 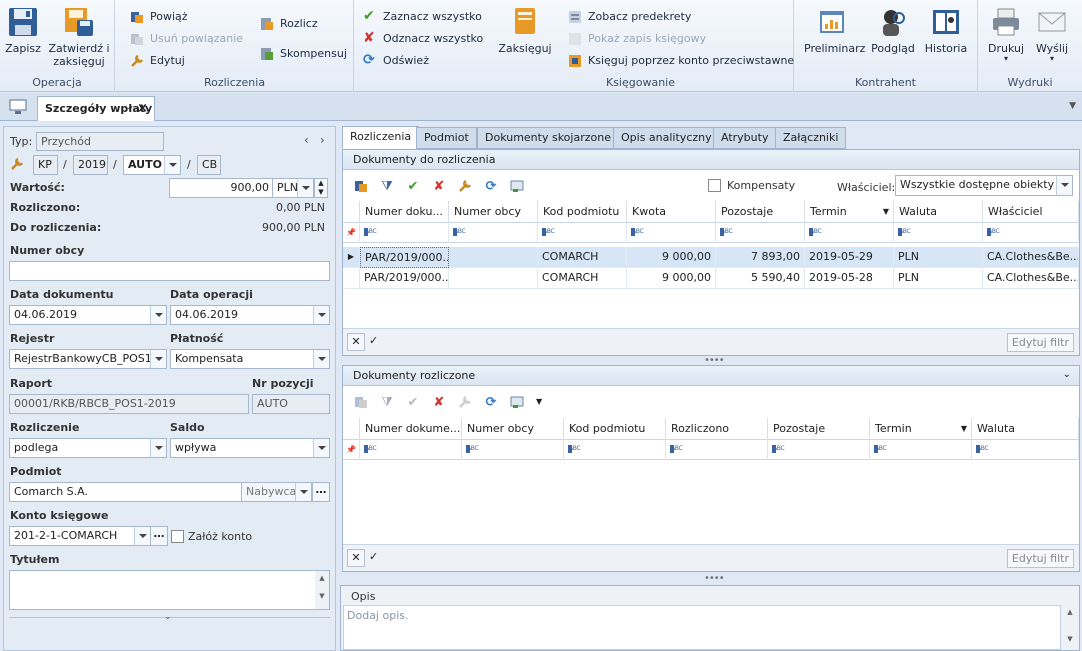 What do you see at coordinates (702, 627) in the screenshot?
I see `opis-textarea: Dodaj opis.` at bounding box center [702, 627].